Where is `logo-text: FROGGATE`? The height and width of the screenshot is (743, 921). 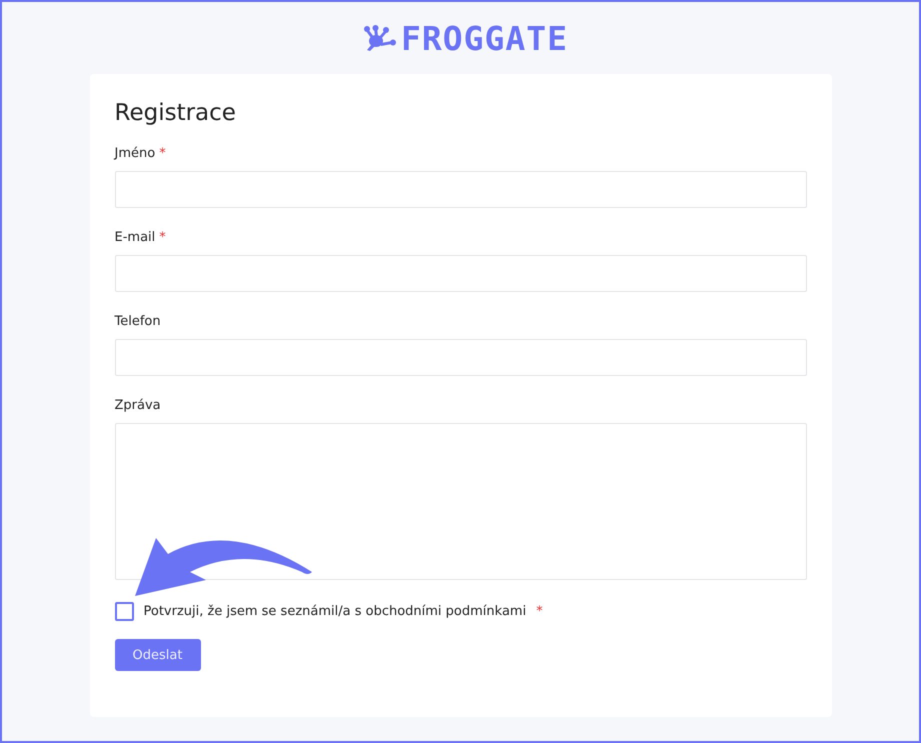
logo-text: FROGGATE is located at coordinates (484, 38).